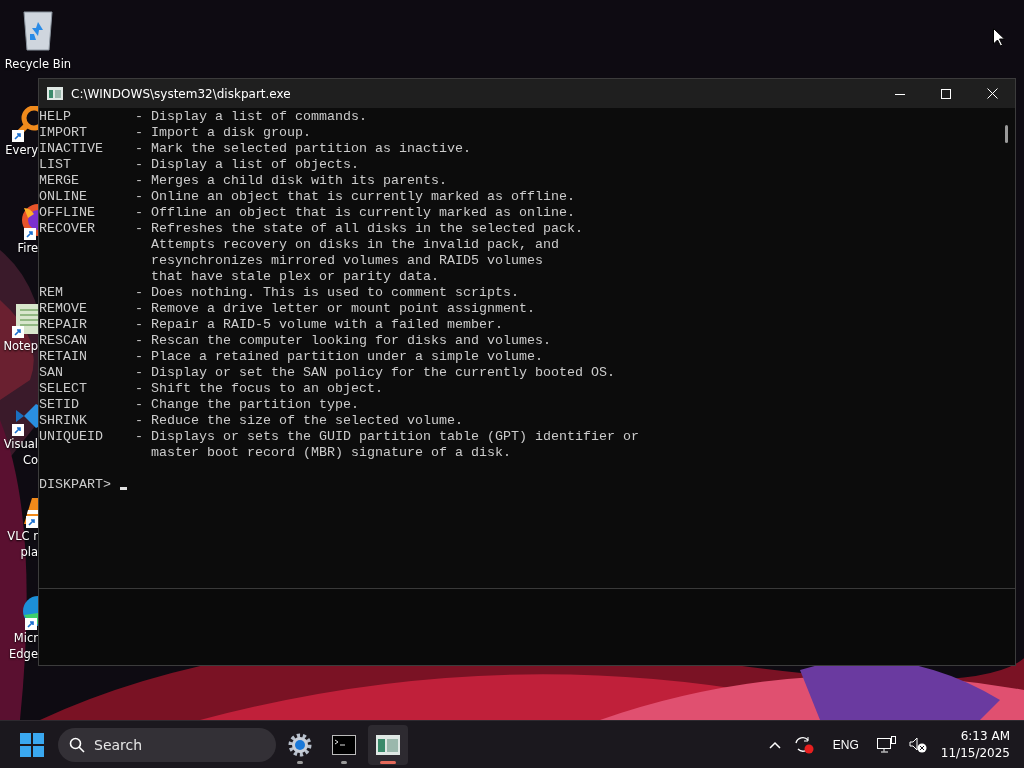  Describe the element at coordinates (20, 346) in the screenshot. I see `icon-label: Notep` at that location.